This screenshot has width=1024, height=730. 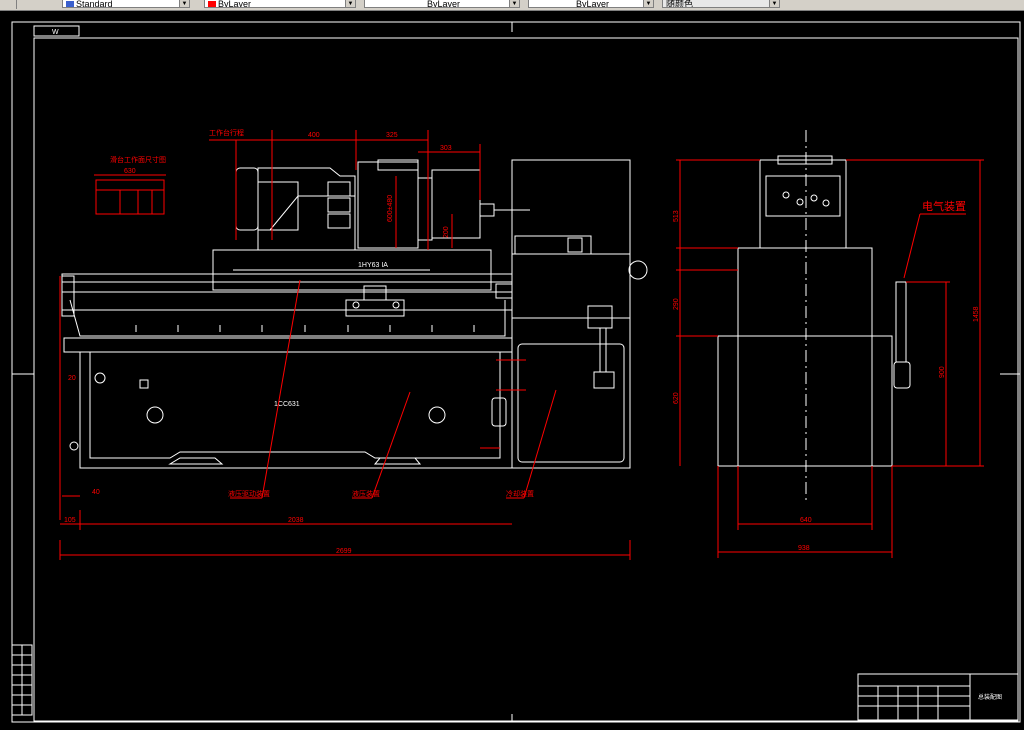 What do you see at coordinates (70, 4) in the screenshot?
I see `text-style-icon` at bounding box center [70, 4].